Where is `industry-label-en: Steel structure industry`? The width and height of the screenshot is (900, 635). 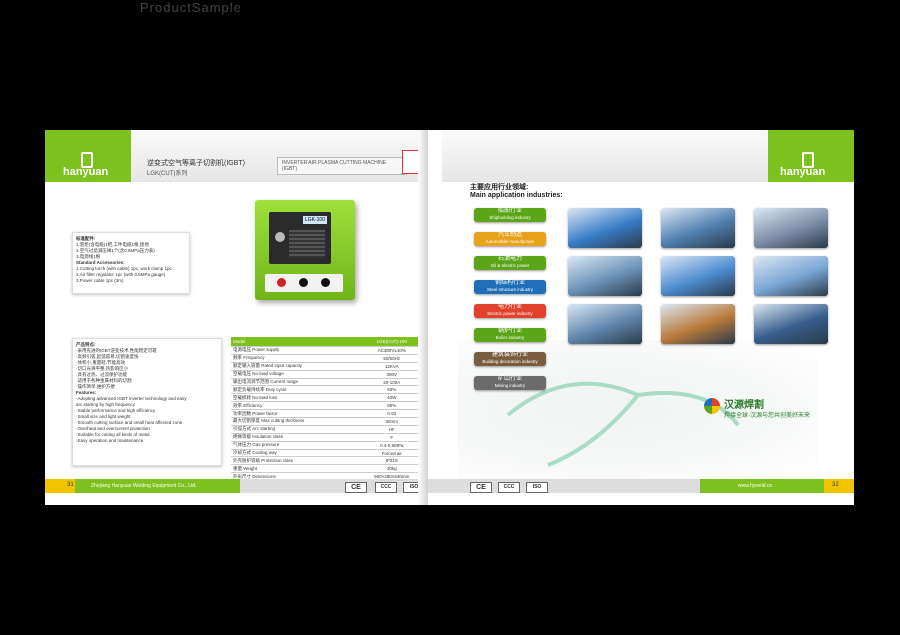 industry-label-en: Steel structure industry is located at coordinates (510, 289).